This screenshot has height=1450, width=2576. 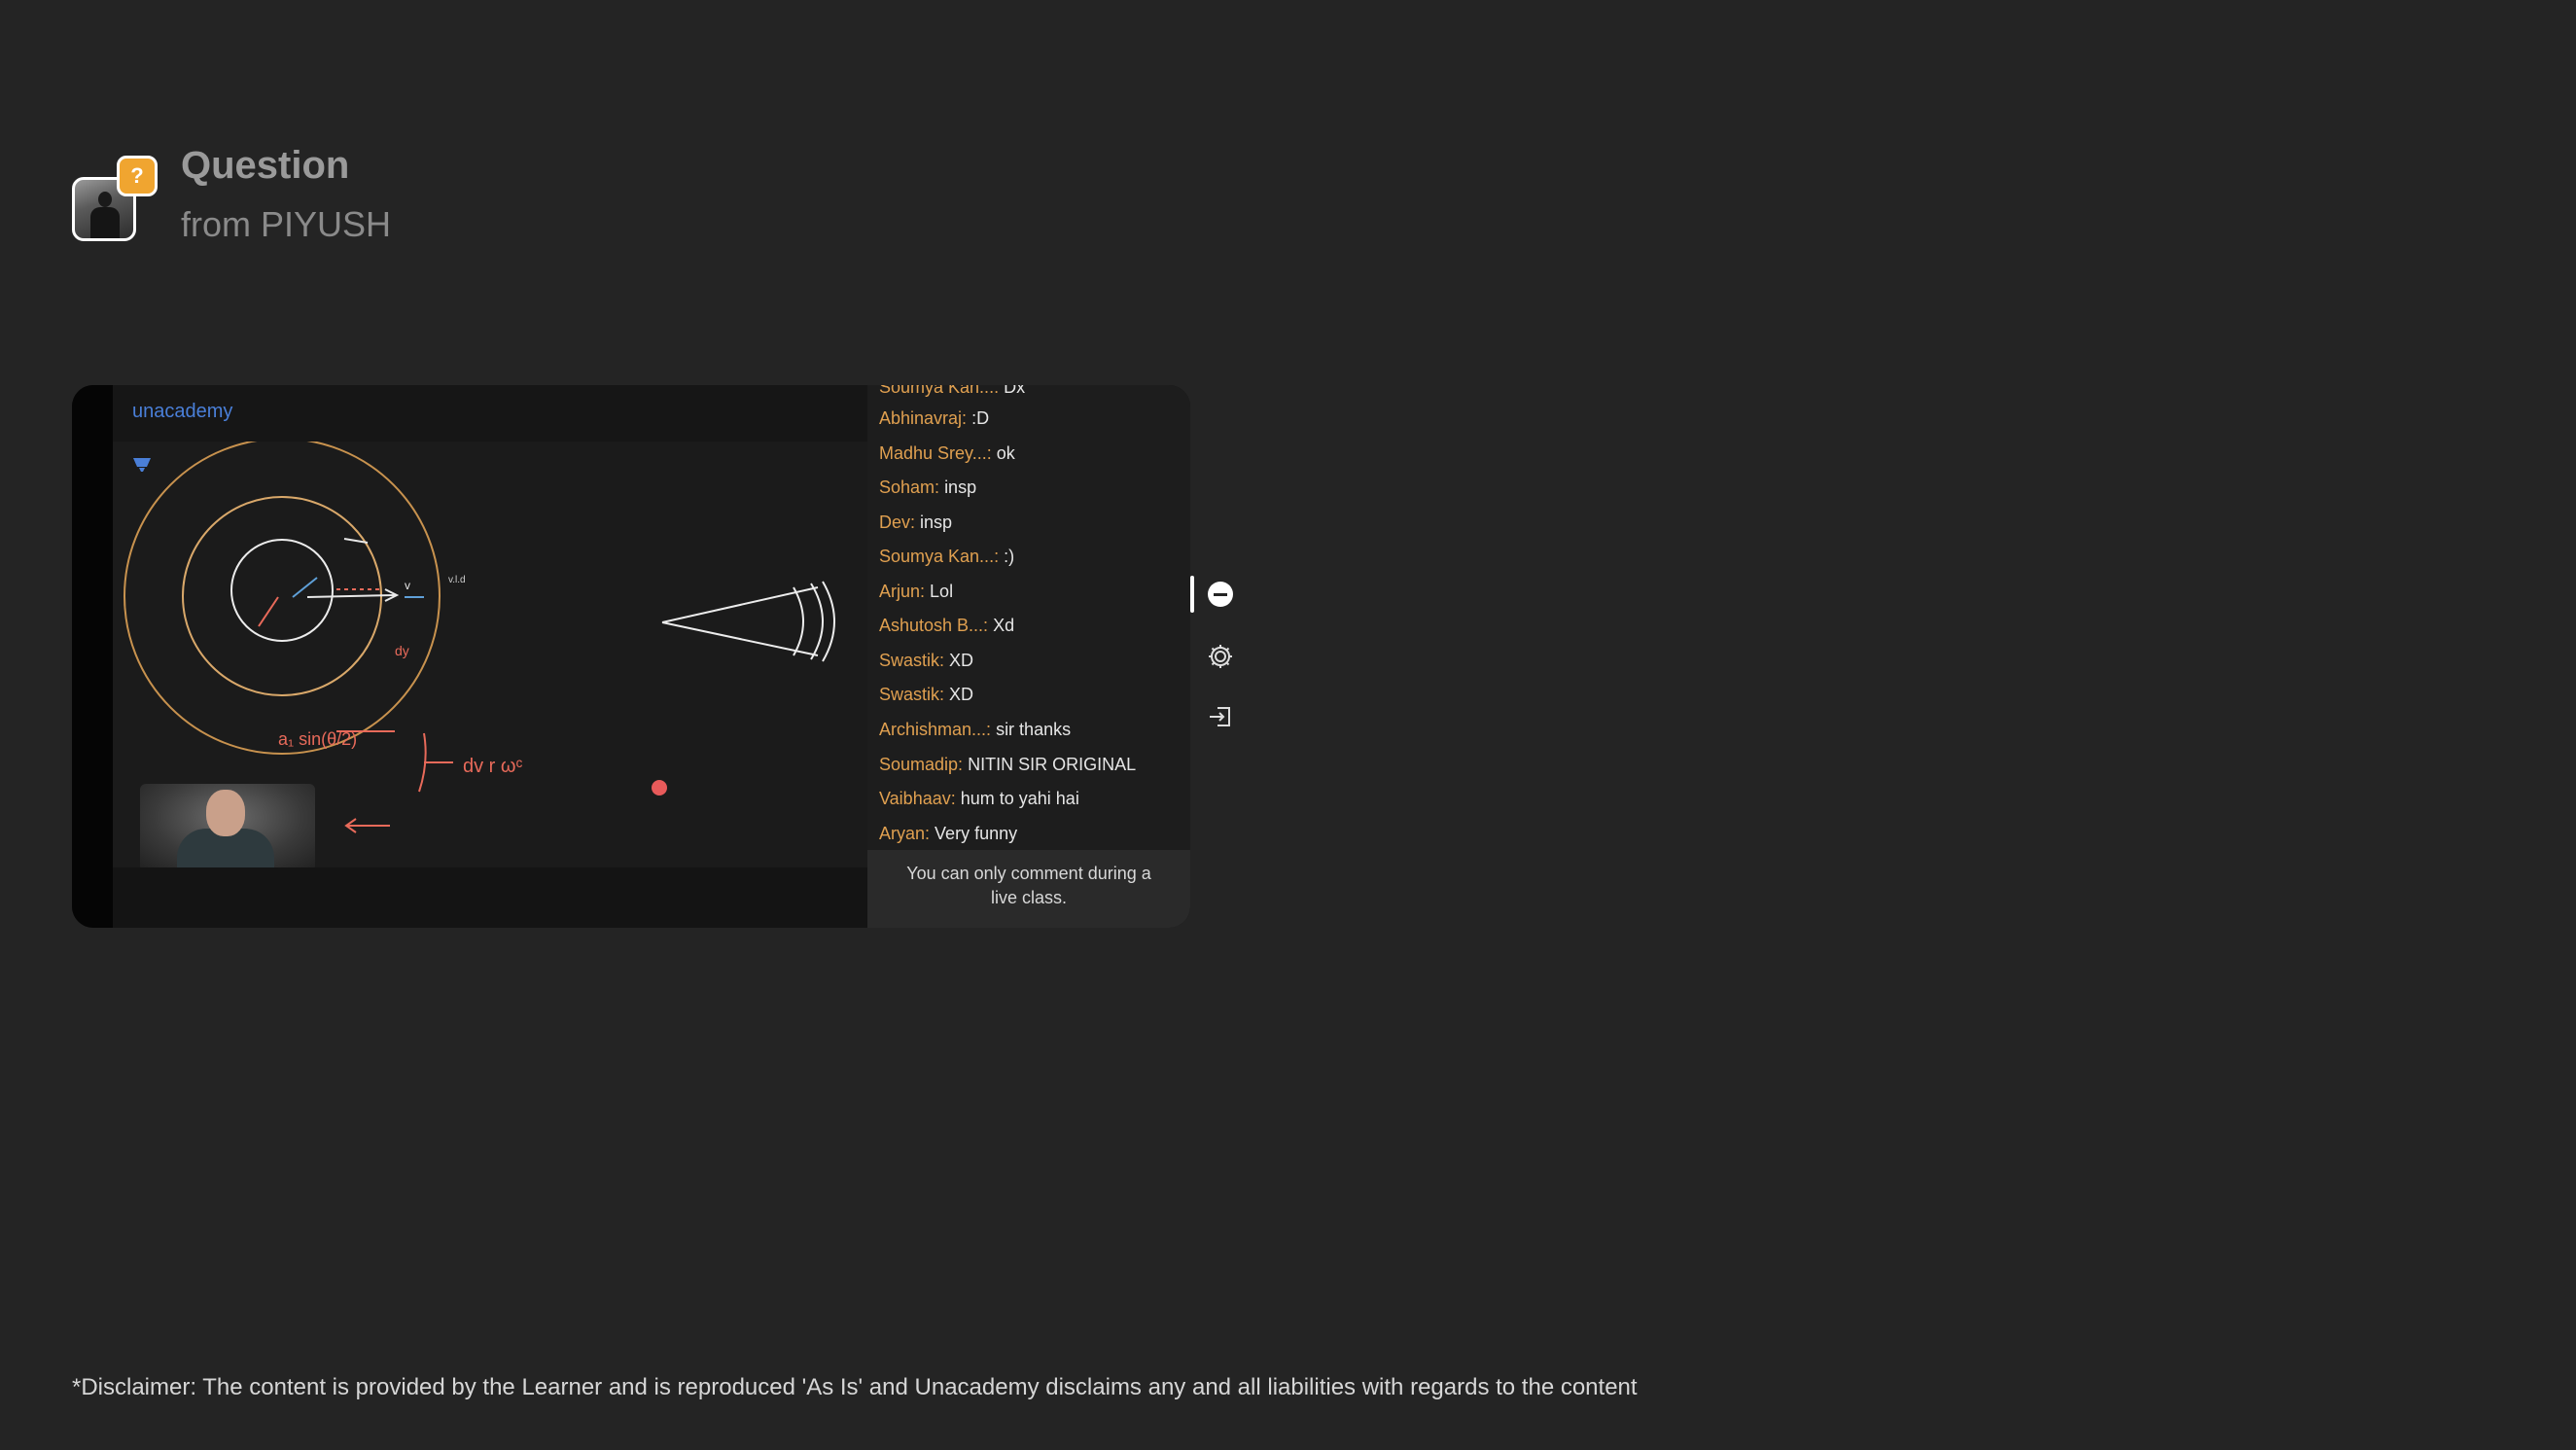 I want to click on chat-author: Soham:, so click(x=909, y=487).